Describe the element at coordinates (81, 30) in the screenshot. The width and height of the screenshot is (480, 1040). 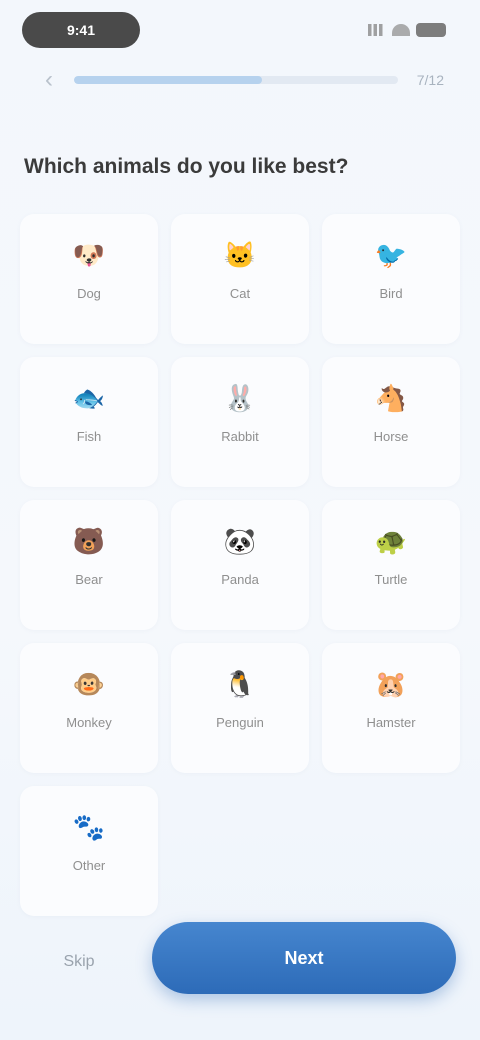
I see `status-time: 9:41` at that location.